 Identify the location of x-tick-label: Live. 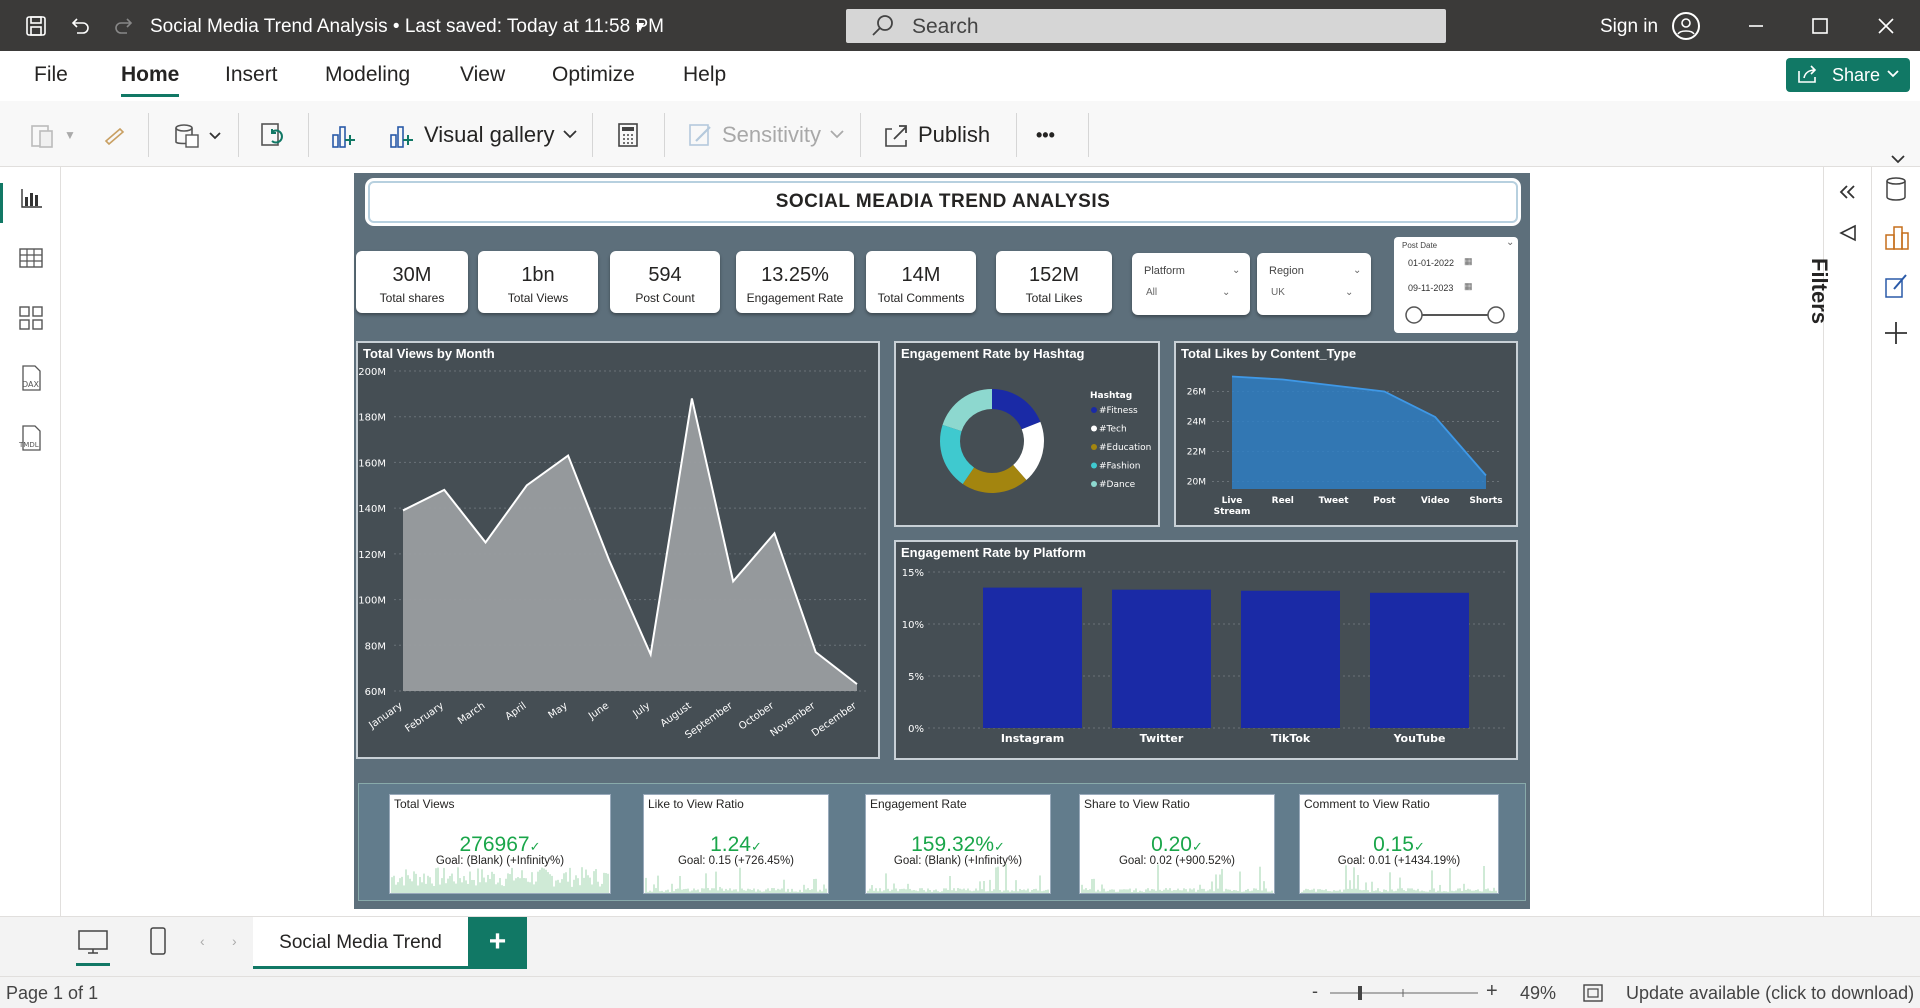
(1232, 501).